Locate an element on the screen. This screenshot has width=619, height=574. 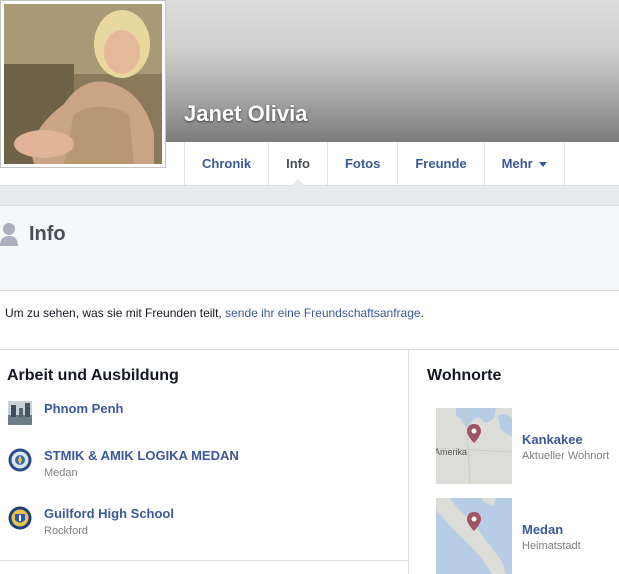
work-education-title: Arbeit und Ausbildung is located at coordinates (93, 375).